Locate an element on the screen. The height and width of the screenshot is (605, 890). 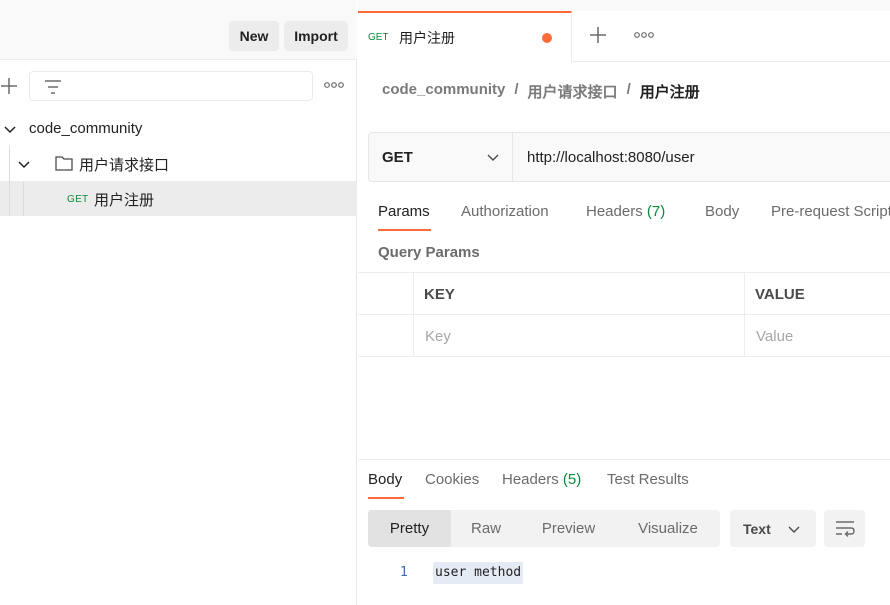
wrap-lines-button is located at coordinates (844, 528).